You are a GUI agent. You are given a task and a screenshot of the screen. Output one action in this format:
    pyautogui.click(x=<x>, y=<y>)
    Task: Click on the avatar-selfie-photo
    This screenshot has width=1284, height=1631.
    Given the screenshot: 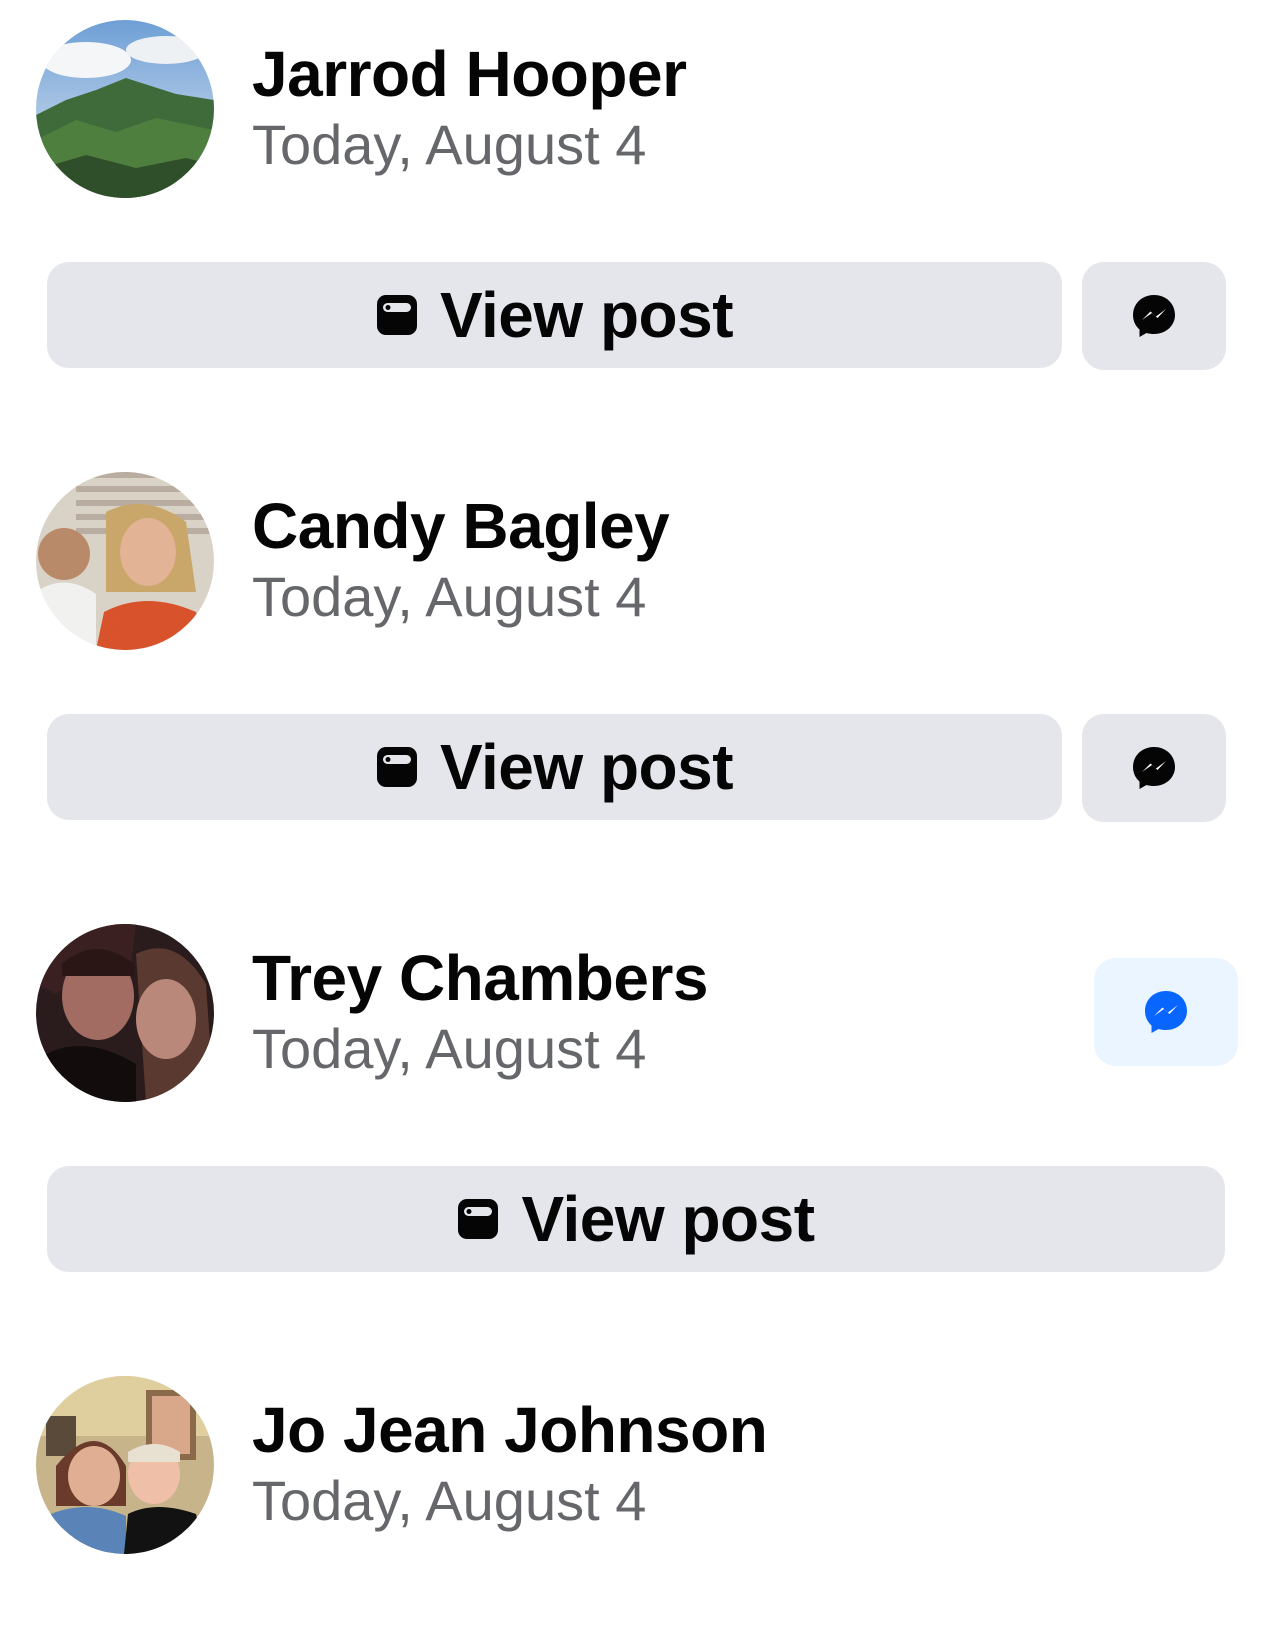 What is the action you would take?
    pyautogui.click(x=125, y=1013)
    